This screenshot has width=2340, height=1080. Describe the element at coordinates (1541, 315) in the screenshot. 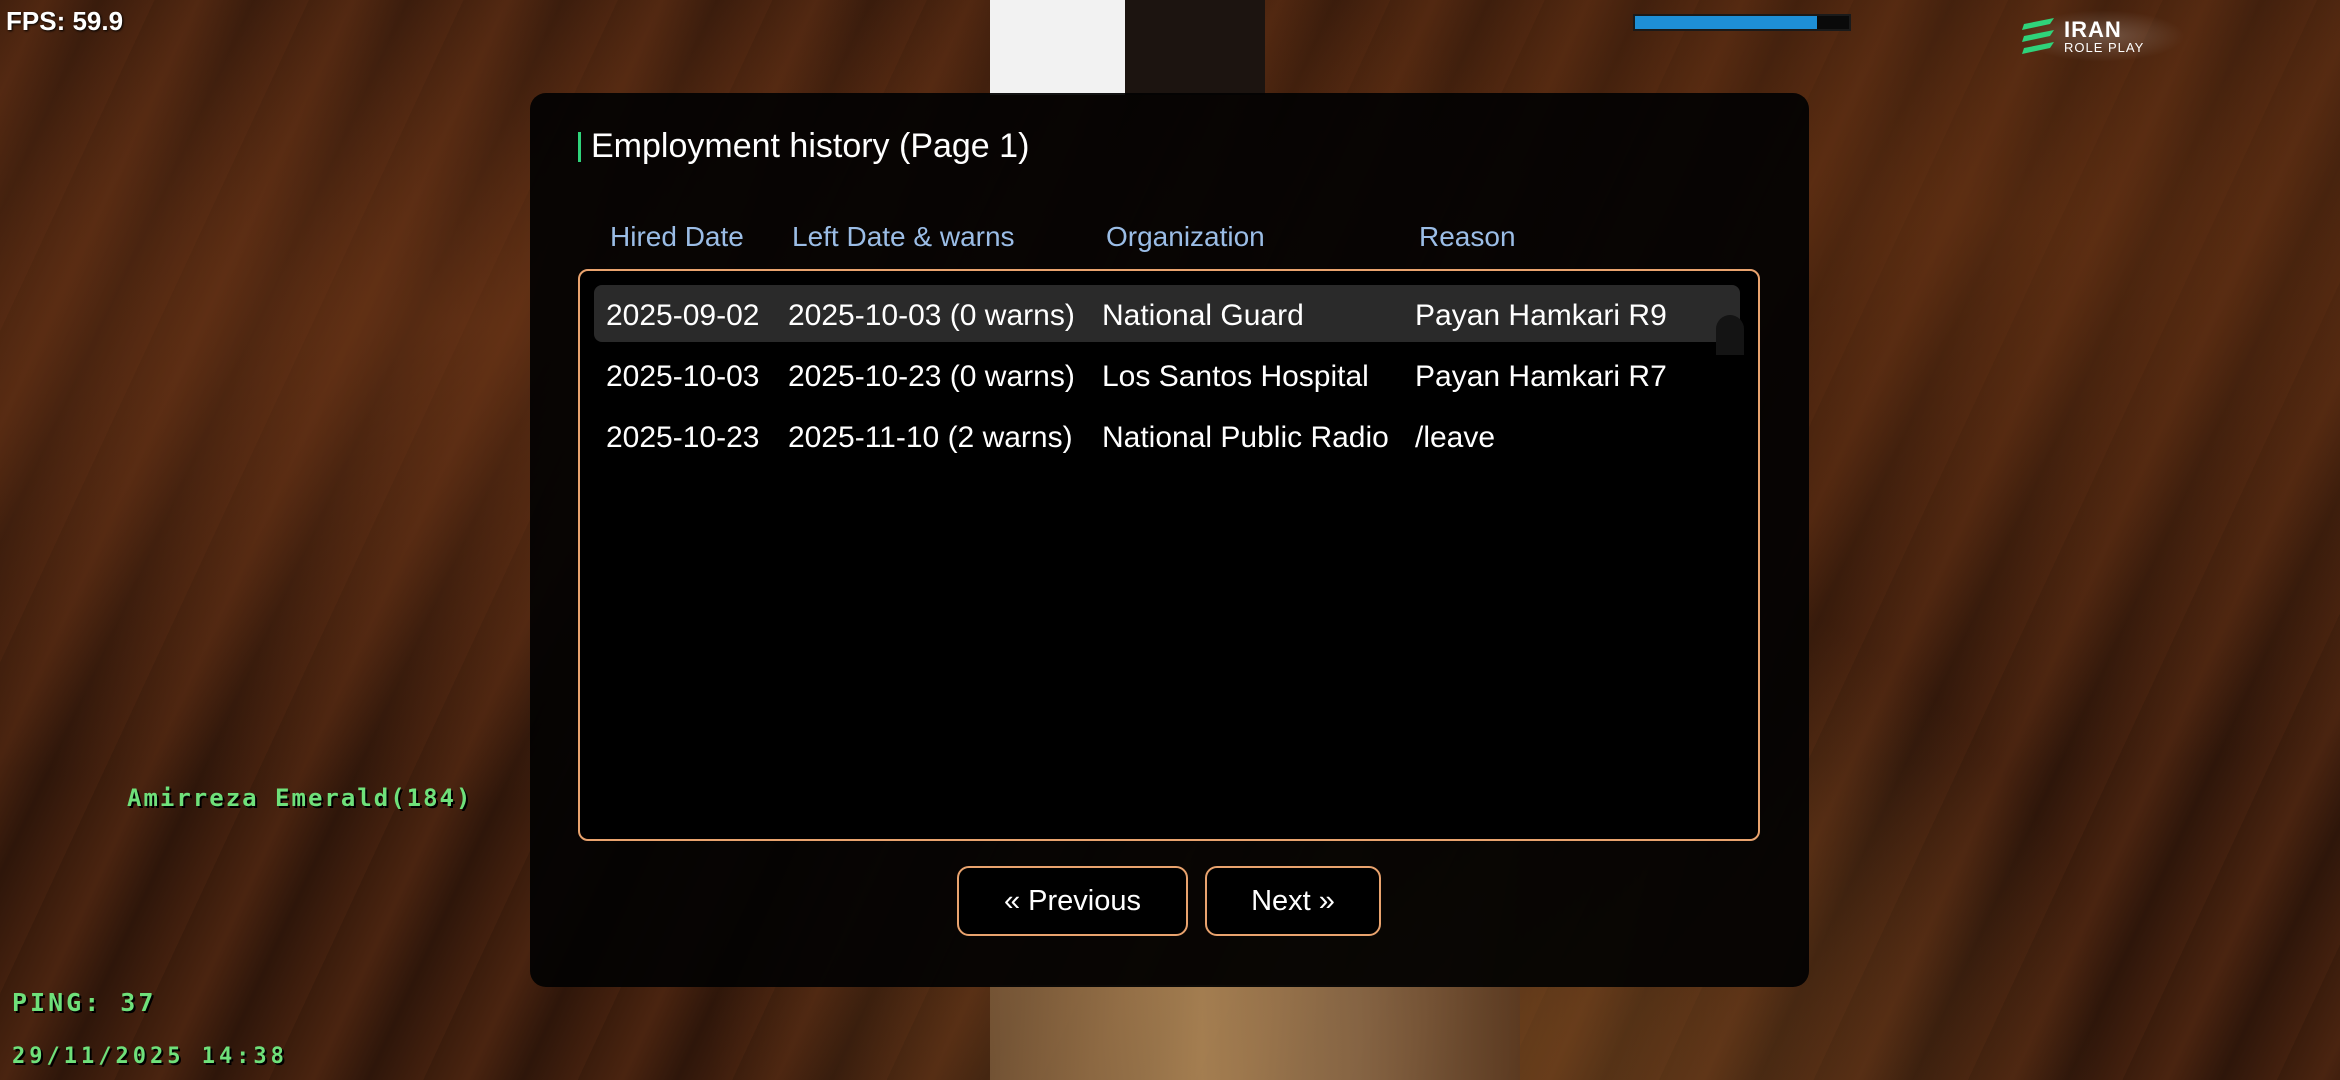

I see `cell-reason: Payan Hamkari R9` at that location.